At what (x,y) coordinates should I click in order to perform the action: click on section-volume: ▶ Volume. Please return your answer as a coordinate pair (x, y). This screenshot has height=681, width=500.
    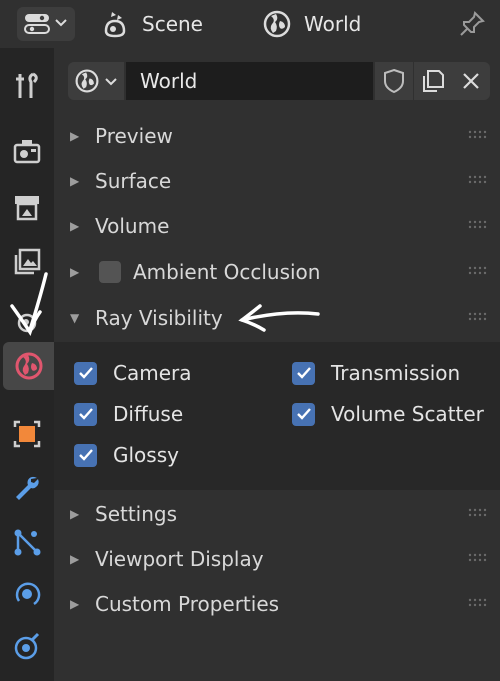
    Looking at the image, I should click on (277, 226).